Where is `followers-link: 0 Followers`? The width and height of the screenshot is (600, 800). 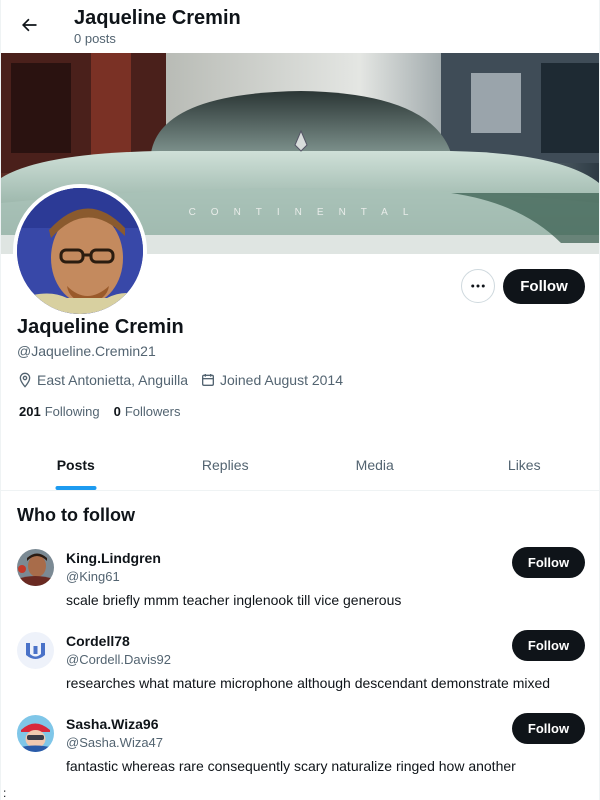
followers-link: 0 Followers is located at coordinates (147, 411).